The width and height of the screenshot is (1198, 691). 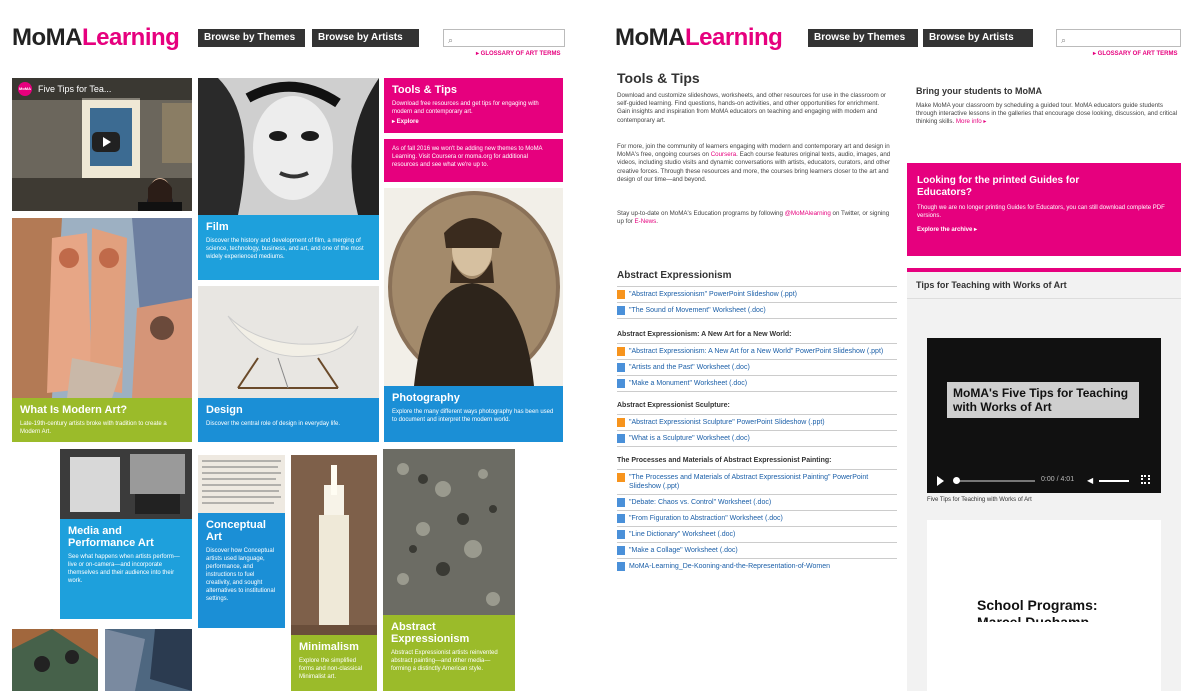 What do you see at coordinates (1037, 605) in the screenshot?
I see `school-programs-title: School Programs:` at bounding box center [1037, 605].